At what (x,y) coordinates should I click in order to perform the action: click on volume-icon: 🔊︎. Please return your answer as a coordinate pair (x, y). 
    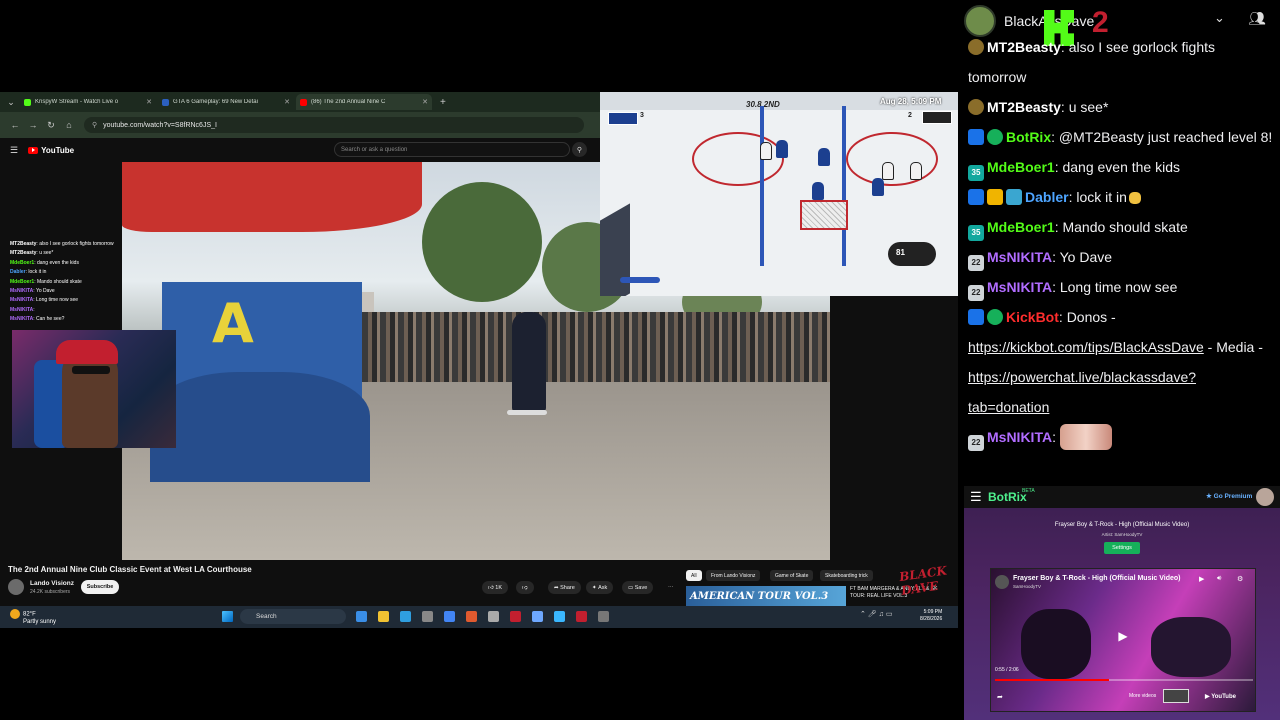
    Looking at the image, I should click on (1219, 579).